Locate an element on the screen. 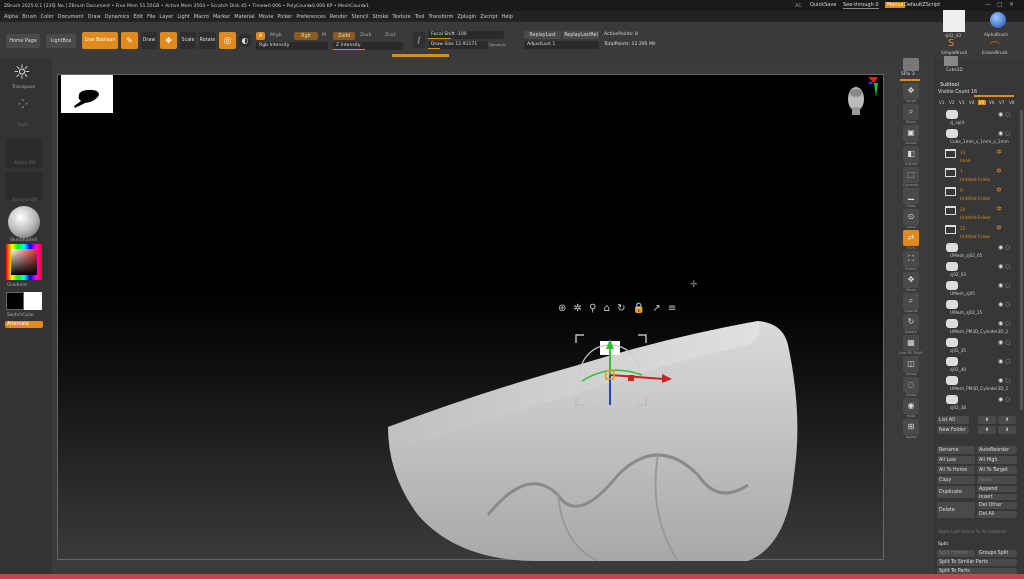  shelf-rotate-icon: ↻ is located at coordinates (911, 322).